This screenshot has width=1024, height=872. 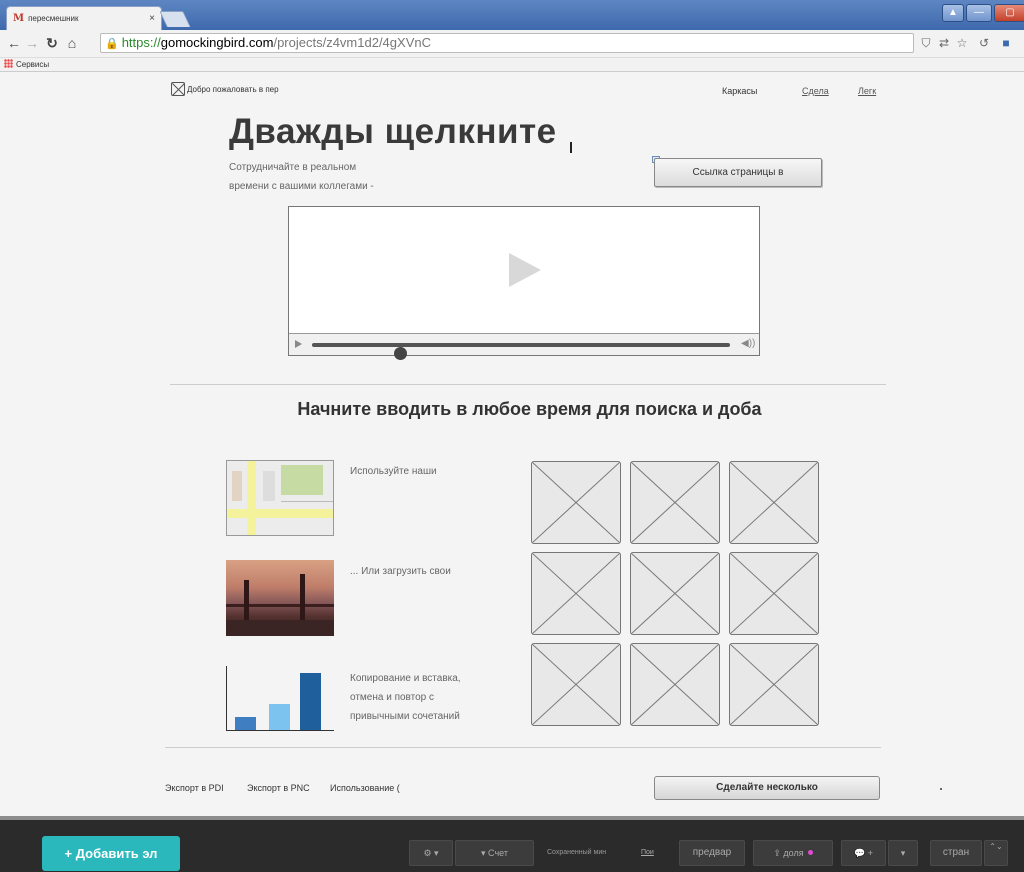 I want to click on minimize-icon: —, so click(x=979, y=13).